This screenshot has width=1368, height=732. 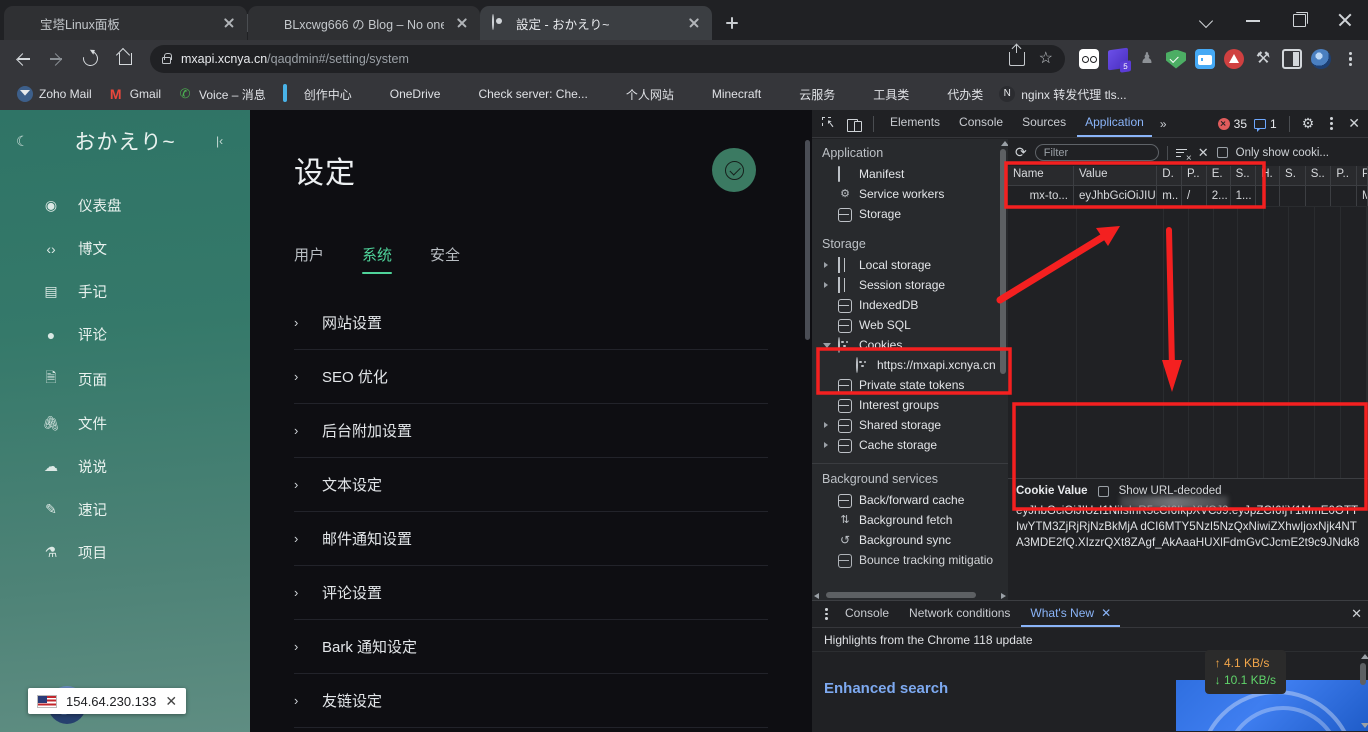 I want to click on browser-tab-2: BLxcwg666 の Blog – No one c, so click(x=364, y=23).